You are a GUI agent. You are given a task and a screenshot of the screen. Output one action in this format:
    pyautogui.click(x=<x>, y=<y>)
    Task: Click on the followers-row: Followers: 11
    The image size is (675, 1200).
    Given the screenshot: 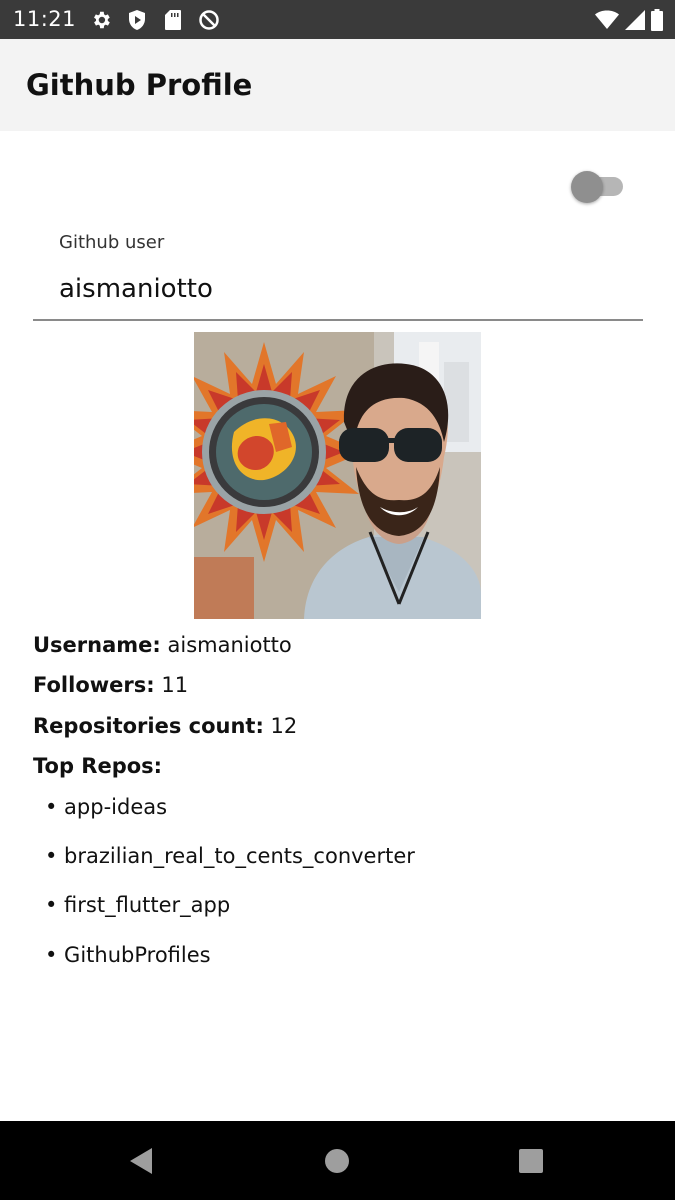 What is the action you would take?
    pyautogui.click(x=110, y=685)
    